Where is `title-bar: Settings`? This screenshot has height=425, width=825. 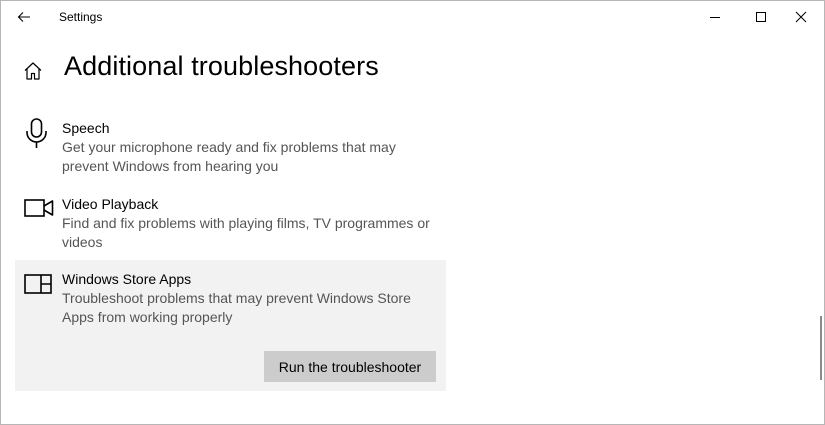 title-bar: Settings is located at coordinates (412, 17).